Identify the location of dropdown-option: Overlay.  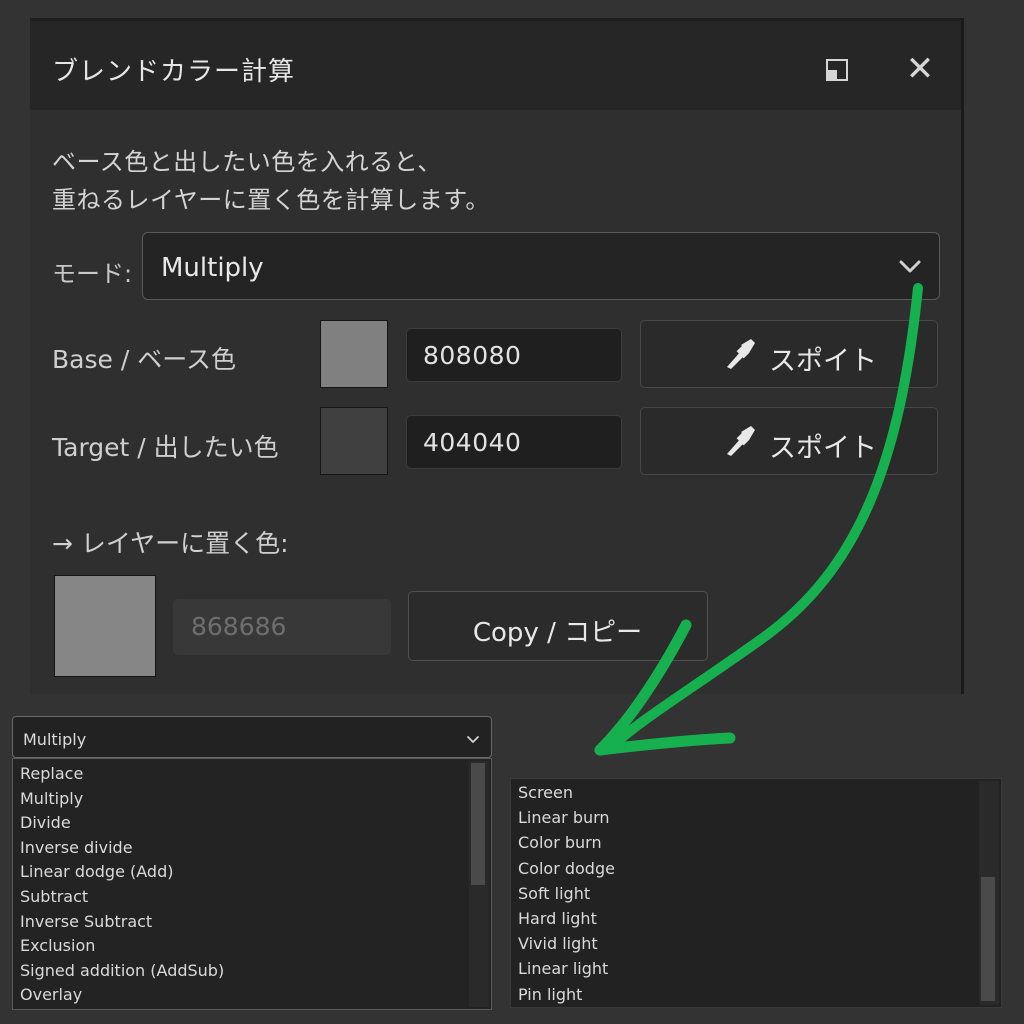
(51, 997).